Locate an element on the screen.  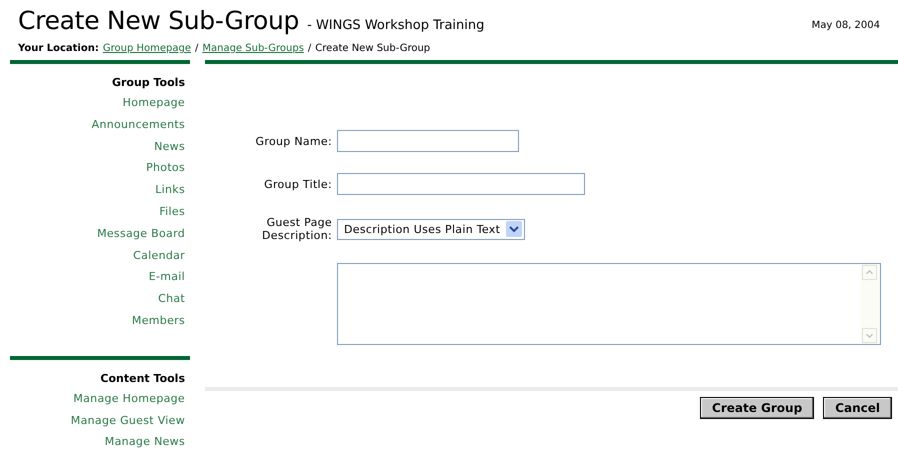
dropdown: Description Uses Plain Text is located at coordinates (431, 229).